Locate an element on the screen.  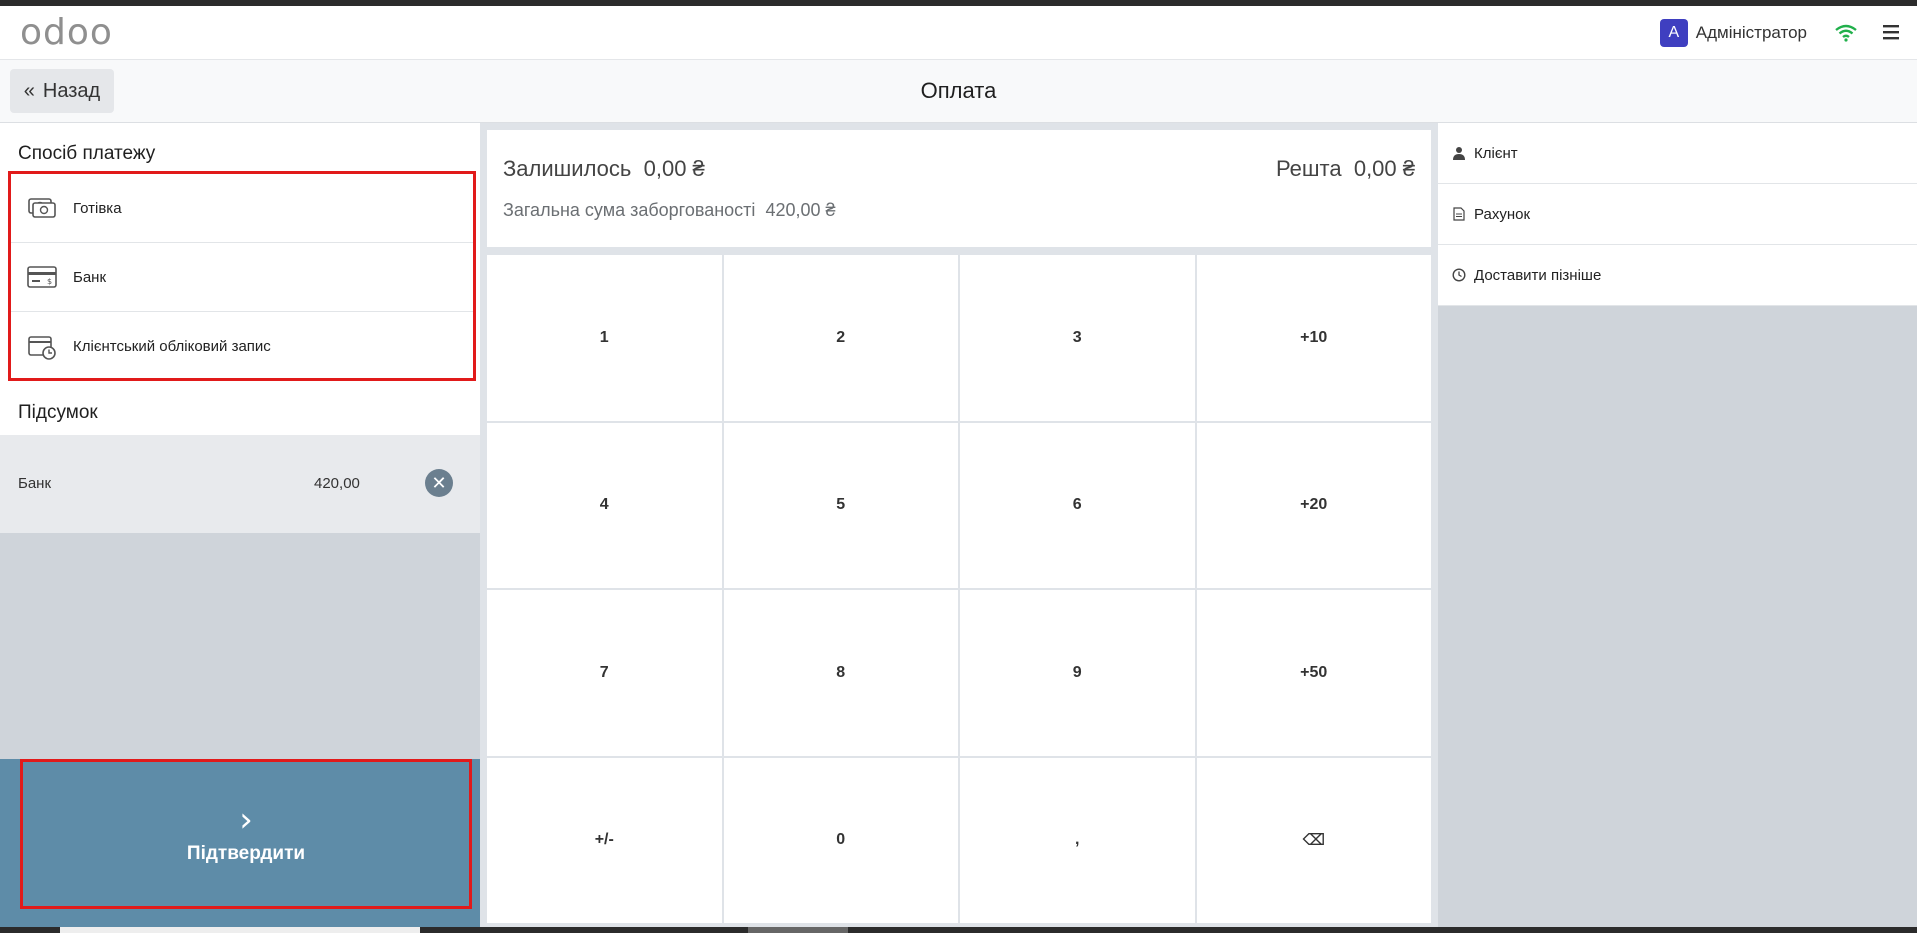
invoice-button-label: Рахунок is located at coordinates (1502, 214).